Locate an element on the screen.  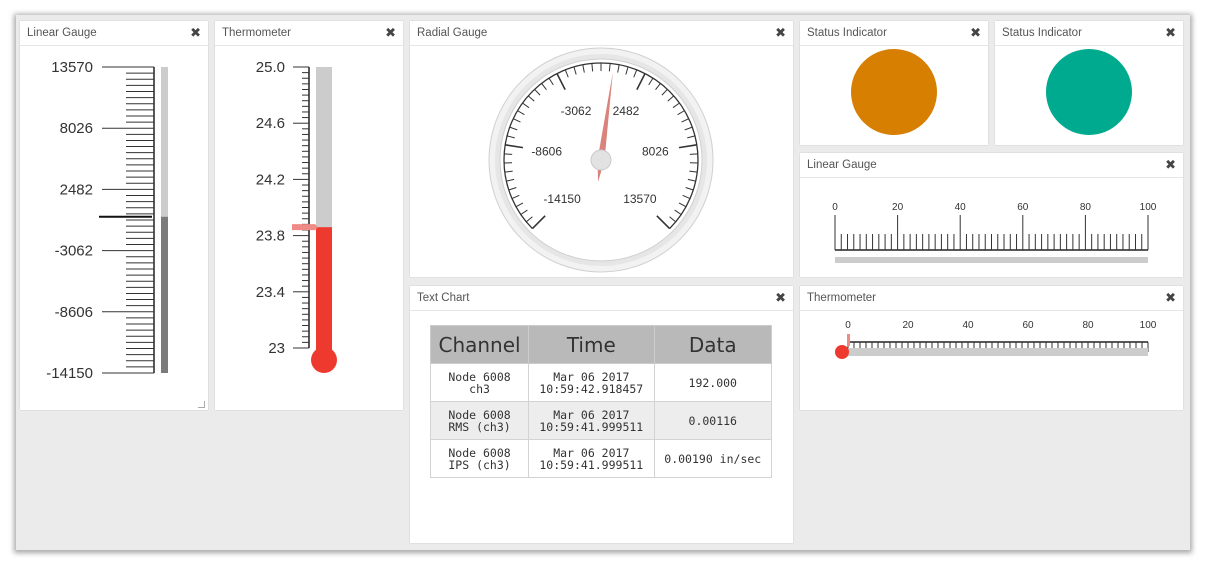
cell-data: 0.00116 is located at coordinates (713, 420).